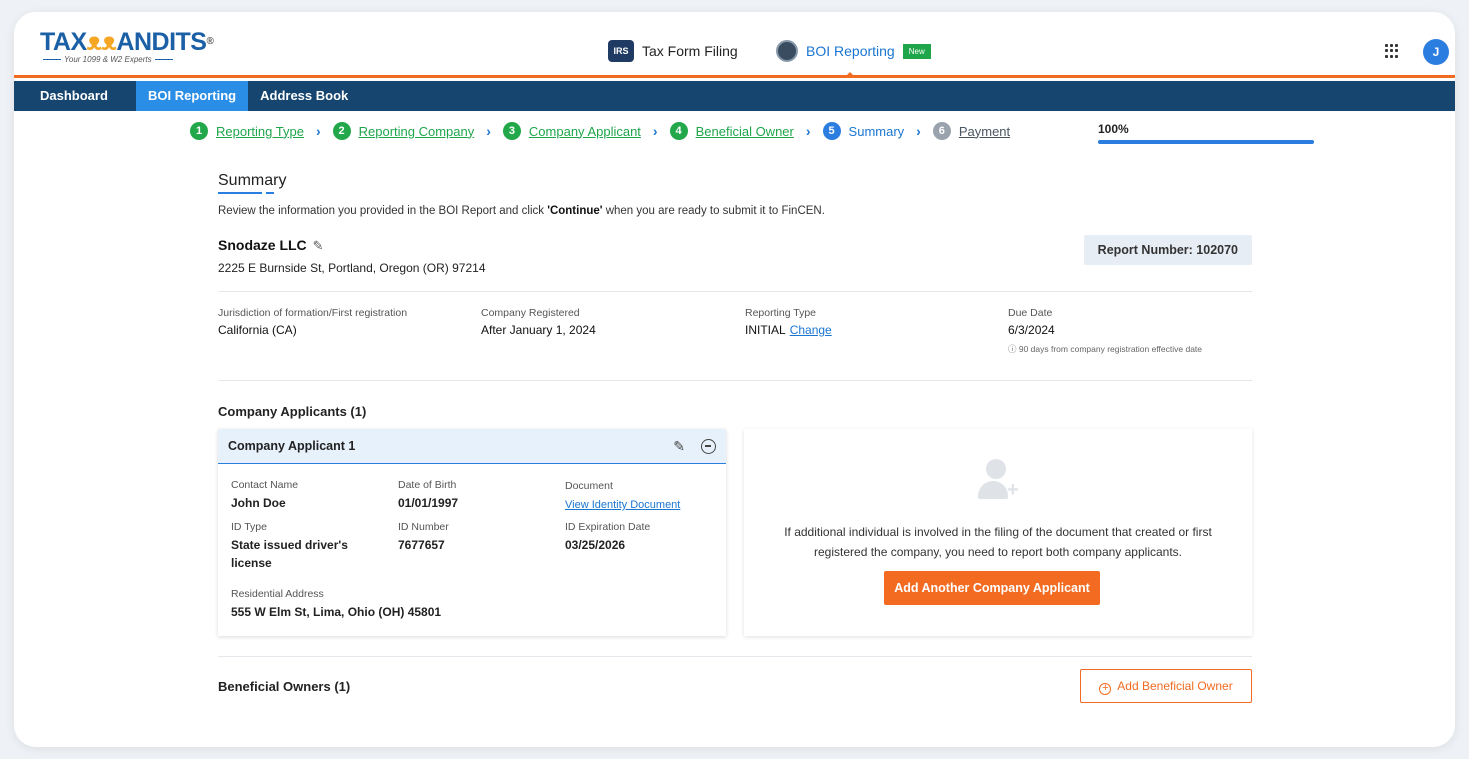 This screenshot has height=759, width=1469. I want to click on nav-address-book: Address Book, so click(304, 96).